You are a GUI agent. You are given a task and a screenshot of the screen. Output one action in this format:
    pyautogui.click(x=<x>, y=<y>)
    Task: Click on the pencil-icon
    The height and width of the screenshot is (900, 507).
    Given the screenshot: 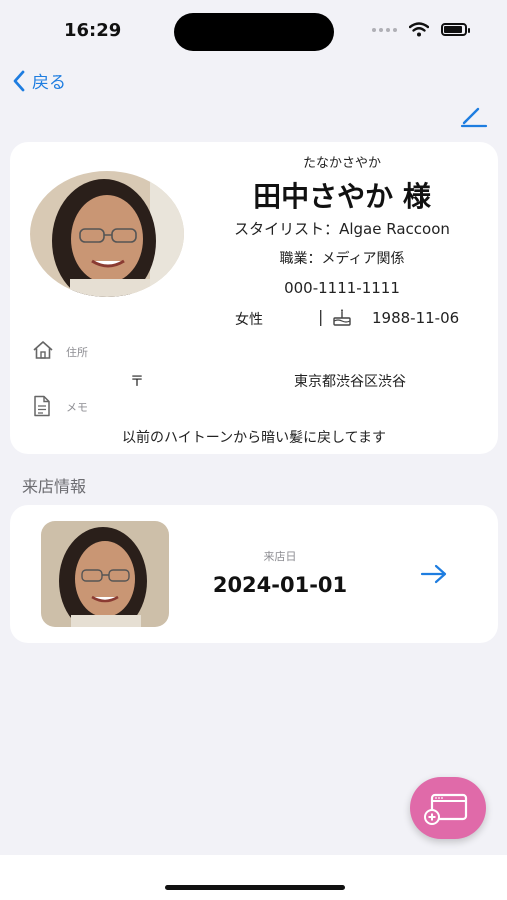 What is the action you would take?
    pyautogui.click(x=474, y=117)
    